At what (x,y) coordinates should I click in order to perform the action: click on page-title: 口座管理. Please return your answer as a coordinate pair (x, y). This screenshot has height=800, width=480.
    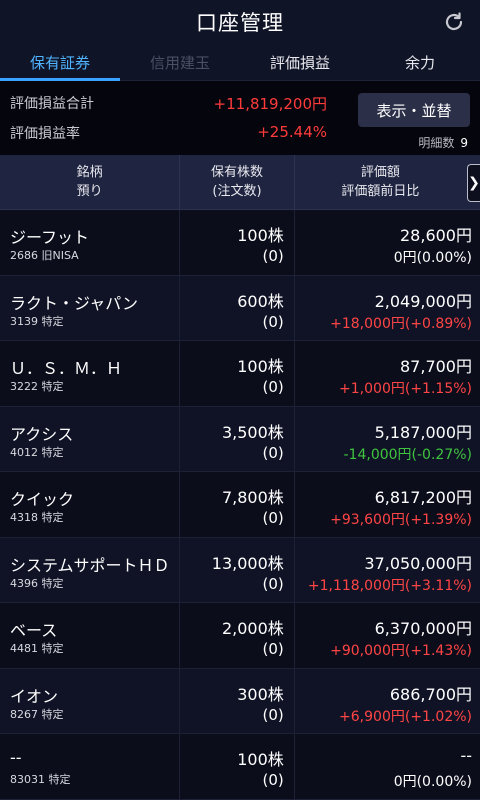
    Looking at the image, I should click on (240, 23).